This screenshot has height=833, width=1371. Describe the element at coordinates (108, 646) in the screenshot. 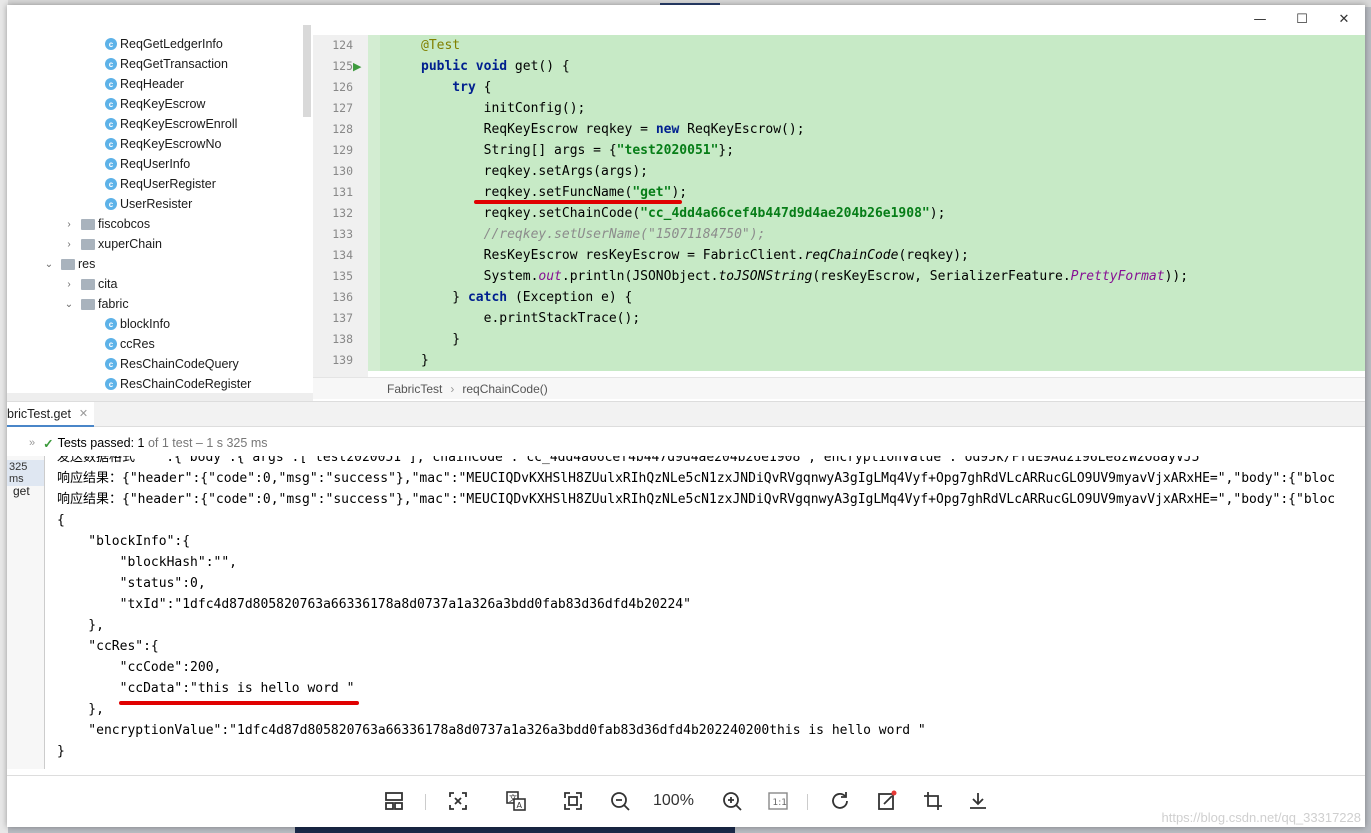

I see `console-line: "ccRes":{` at that location.